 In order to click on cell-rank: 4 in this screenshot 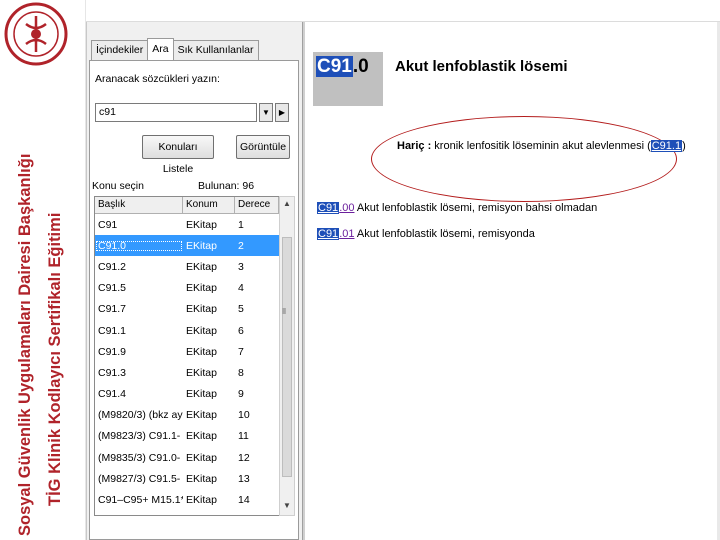, I will do `click(241, 288)`.